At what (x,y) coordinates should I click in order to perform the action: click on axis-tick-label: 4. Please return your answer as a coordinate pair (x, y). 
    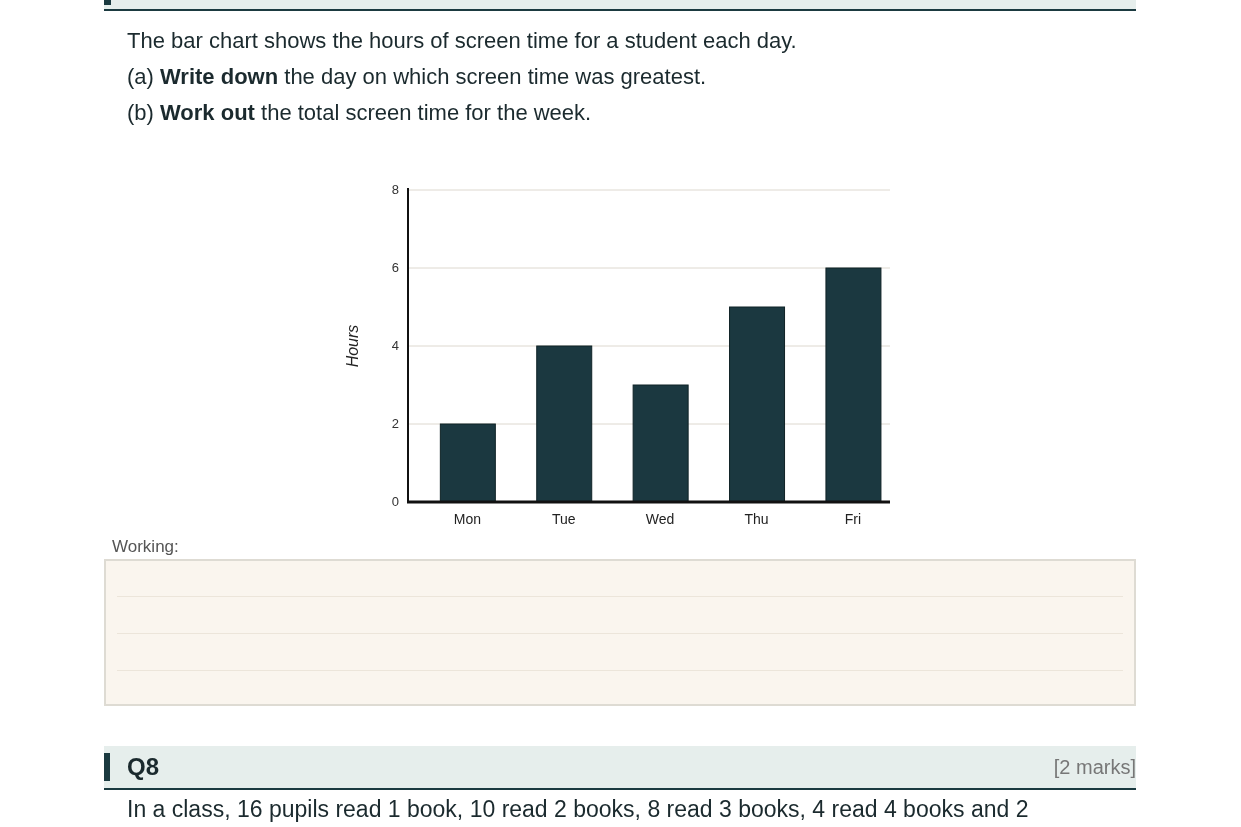
    Looking at the image, I should click on (395, 345).